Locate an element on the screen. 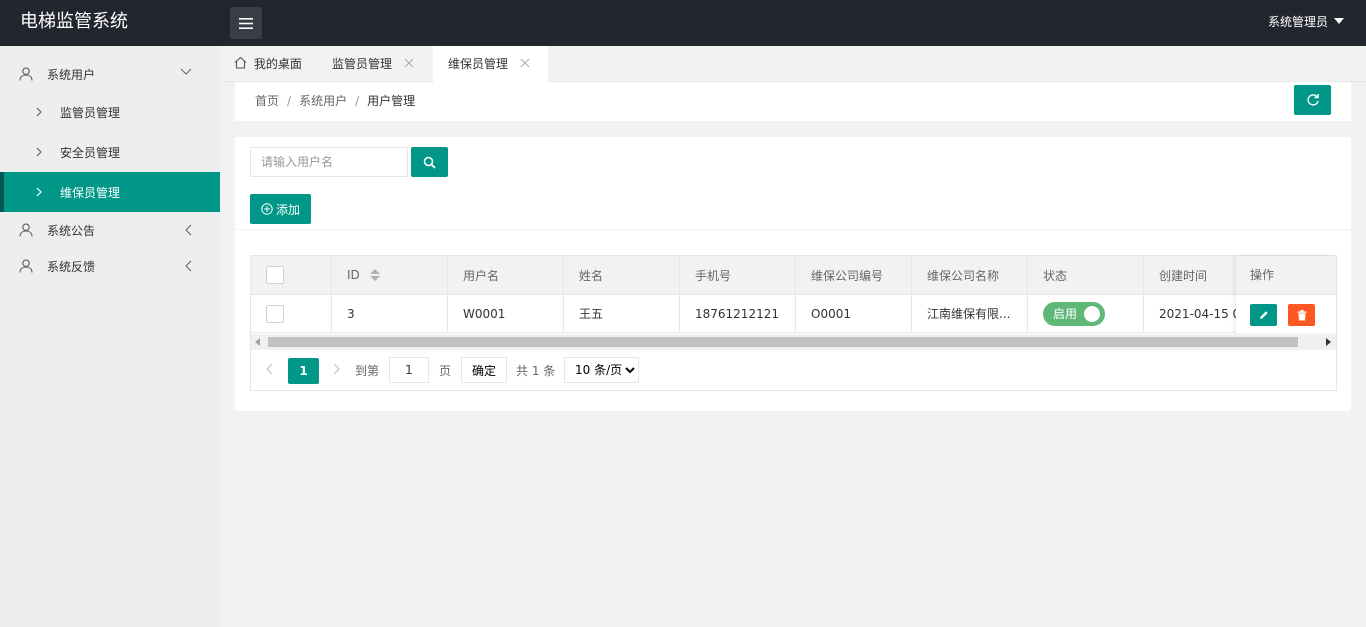 This screenshot has height=627, width=1366. header-created: 创建时间 is located at coordinates (1190, 275).